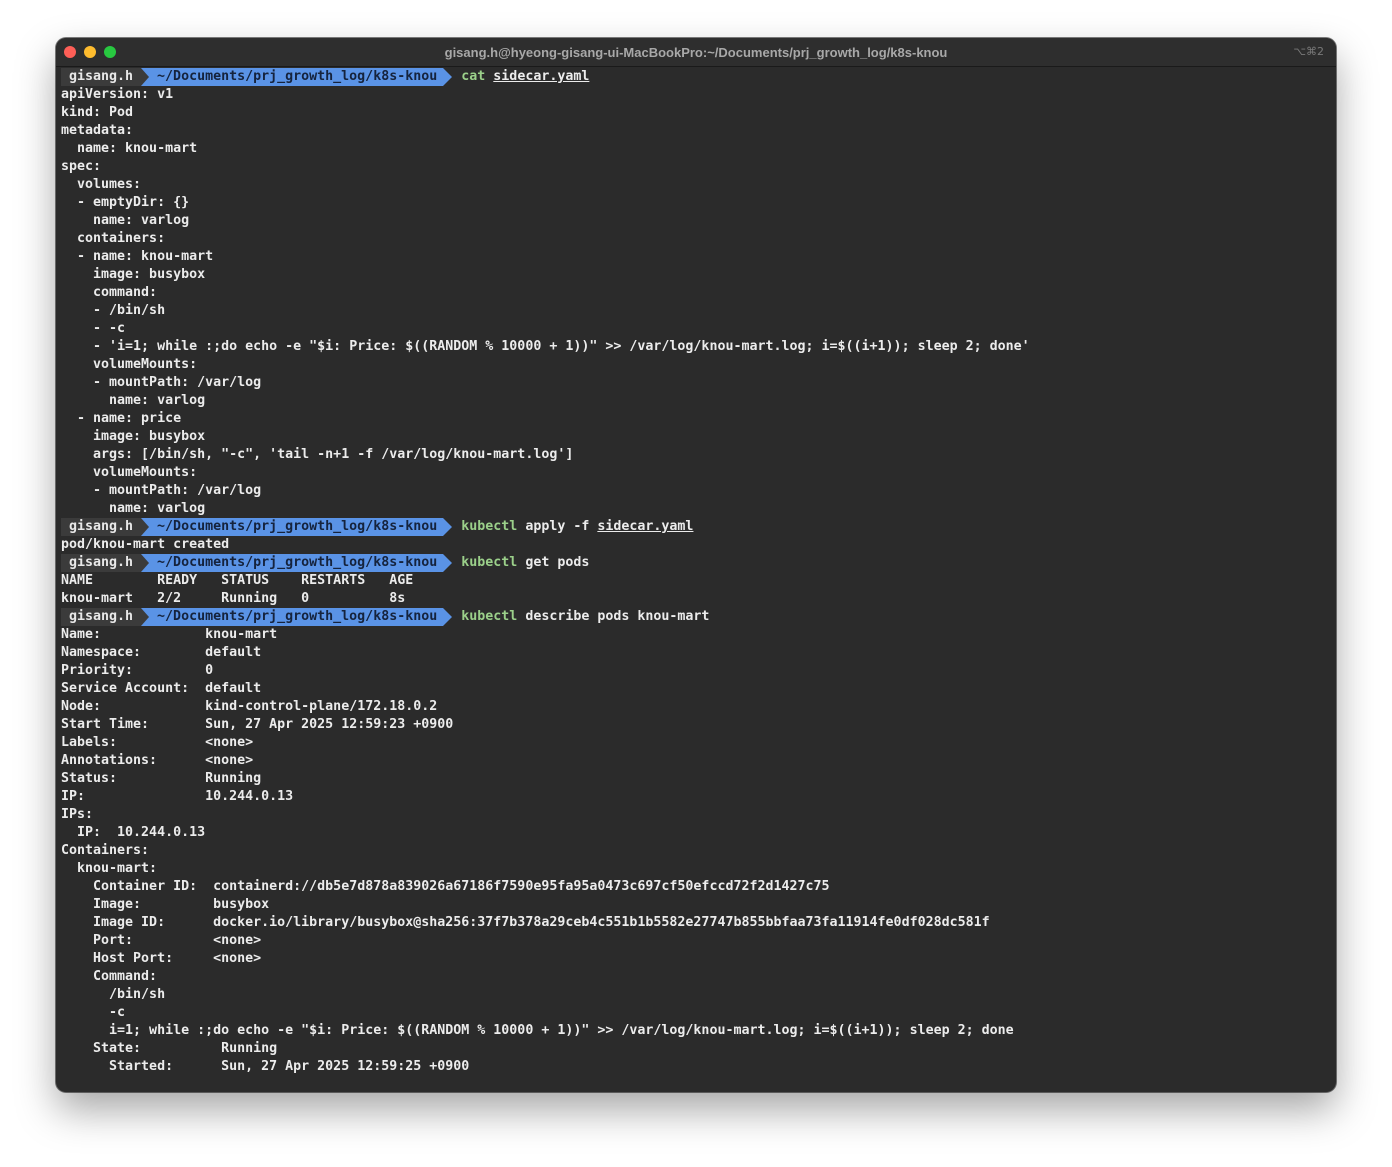 This screenshot has width=1392, height=1167. I want to click on output-line: Port: <none>, so click(161, 940).